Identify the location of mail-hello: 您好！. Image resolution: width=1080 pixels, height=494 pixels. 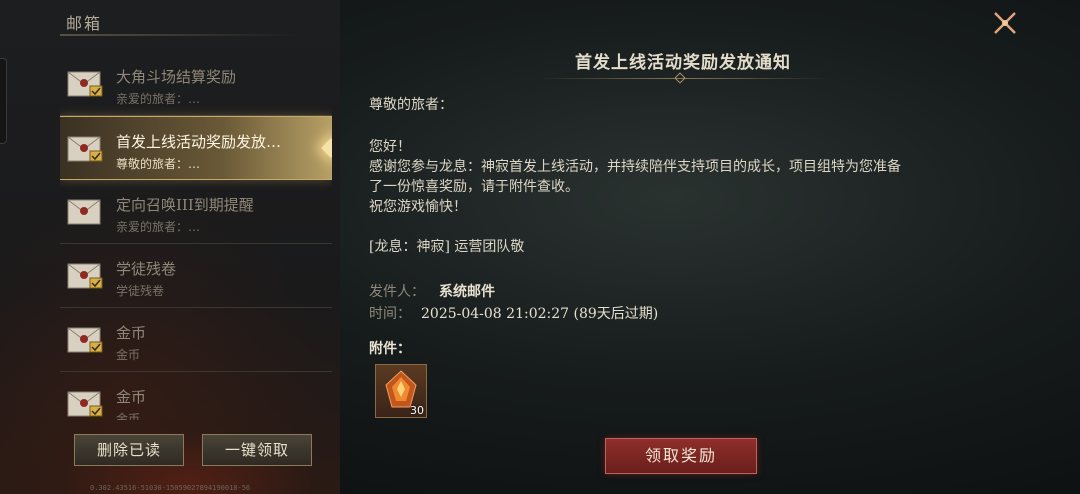
(390, 147).